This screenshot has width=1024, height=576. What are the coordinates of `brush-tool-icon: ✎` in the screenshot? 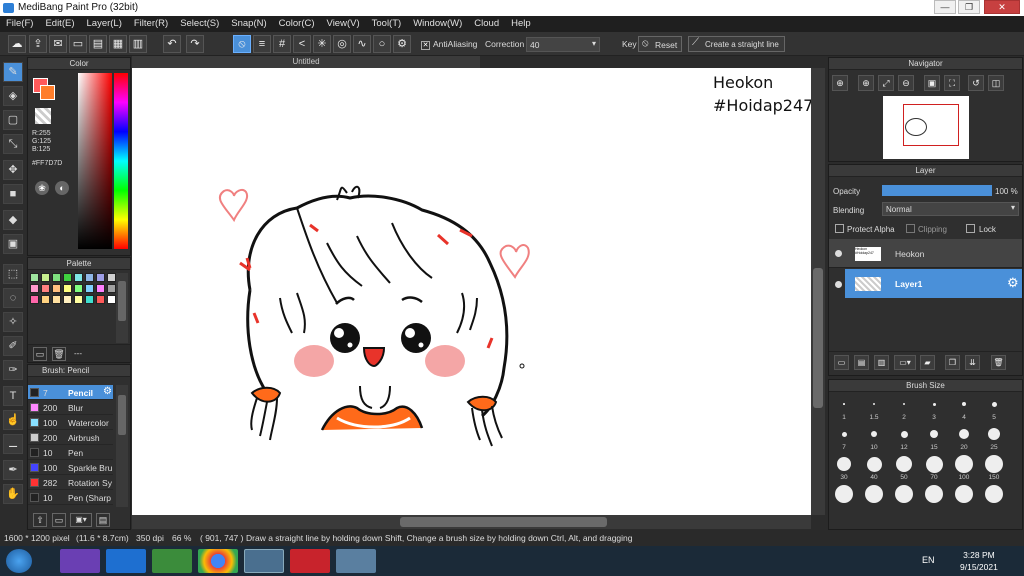 It's located at (13, 72).